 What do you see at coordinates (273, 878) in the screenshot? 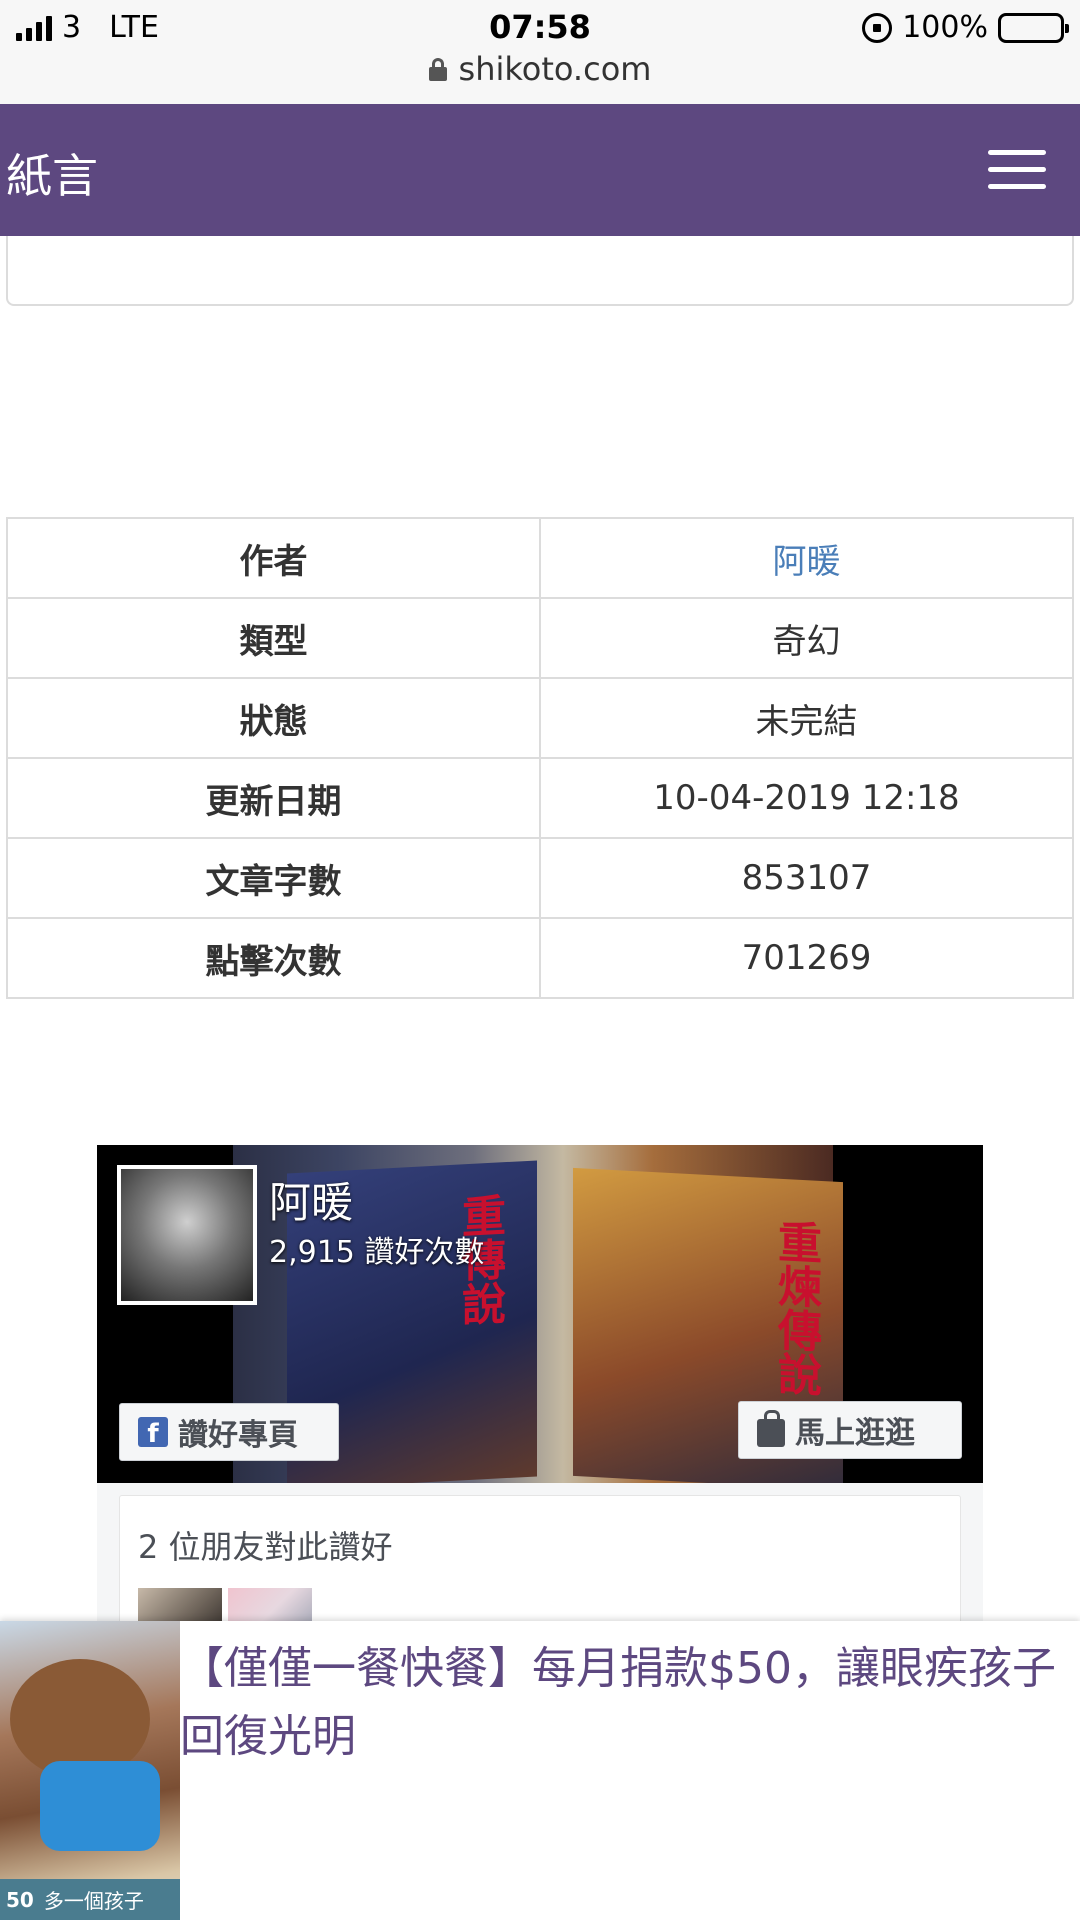
I see `row-label: 文章字數` at bounding box center [273, 878].